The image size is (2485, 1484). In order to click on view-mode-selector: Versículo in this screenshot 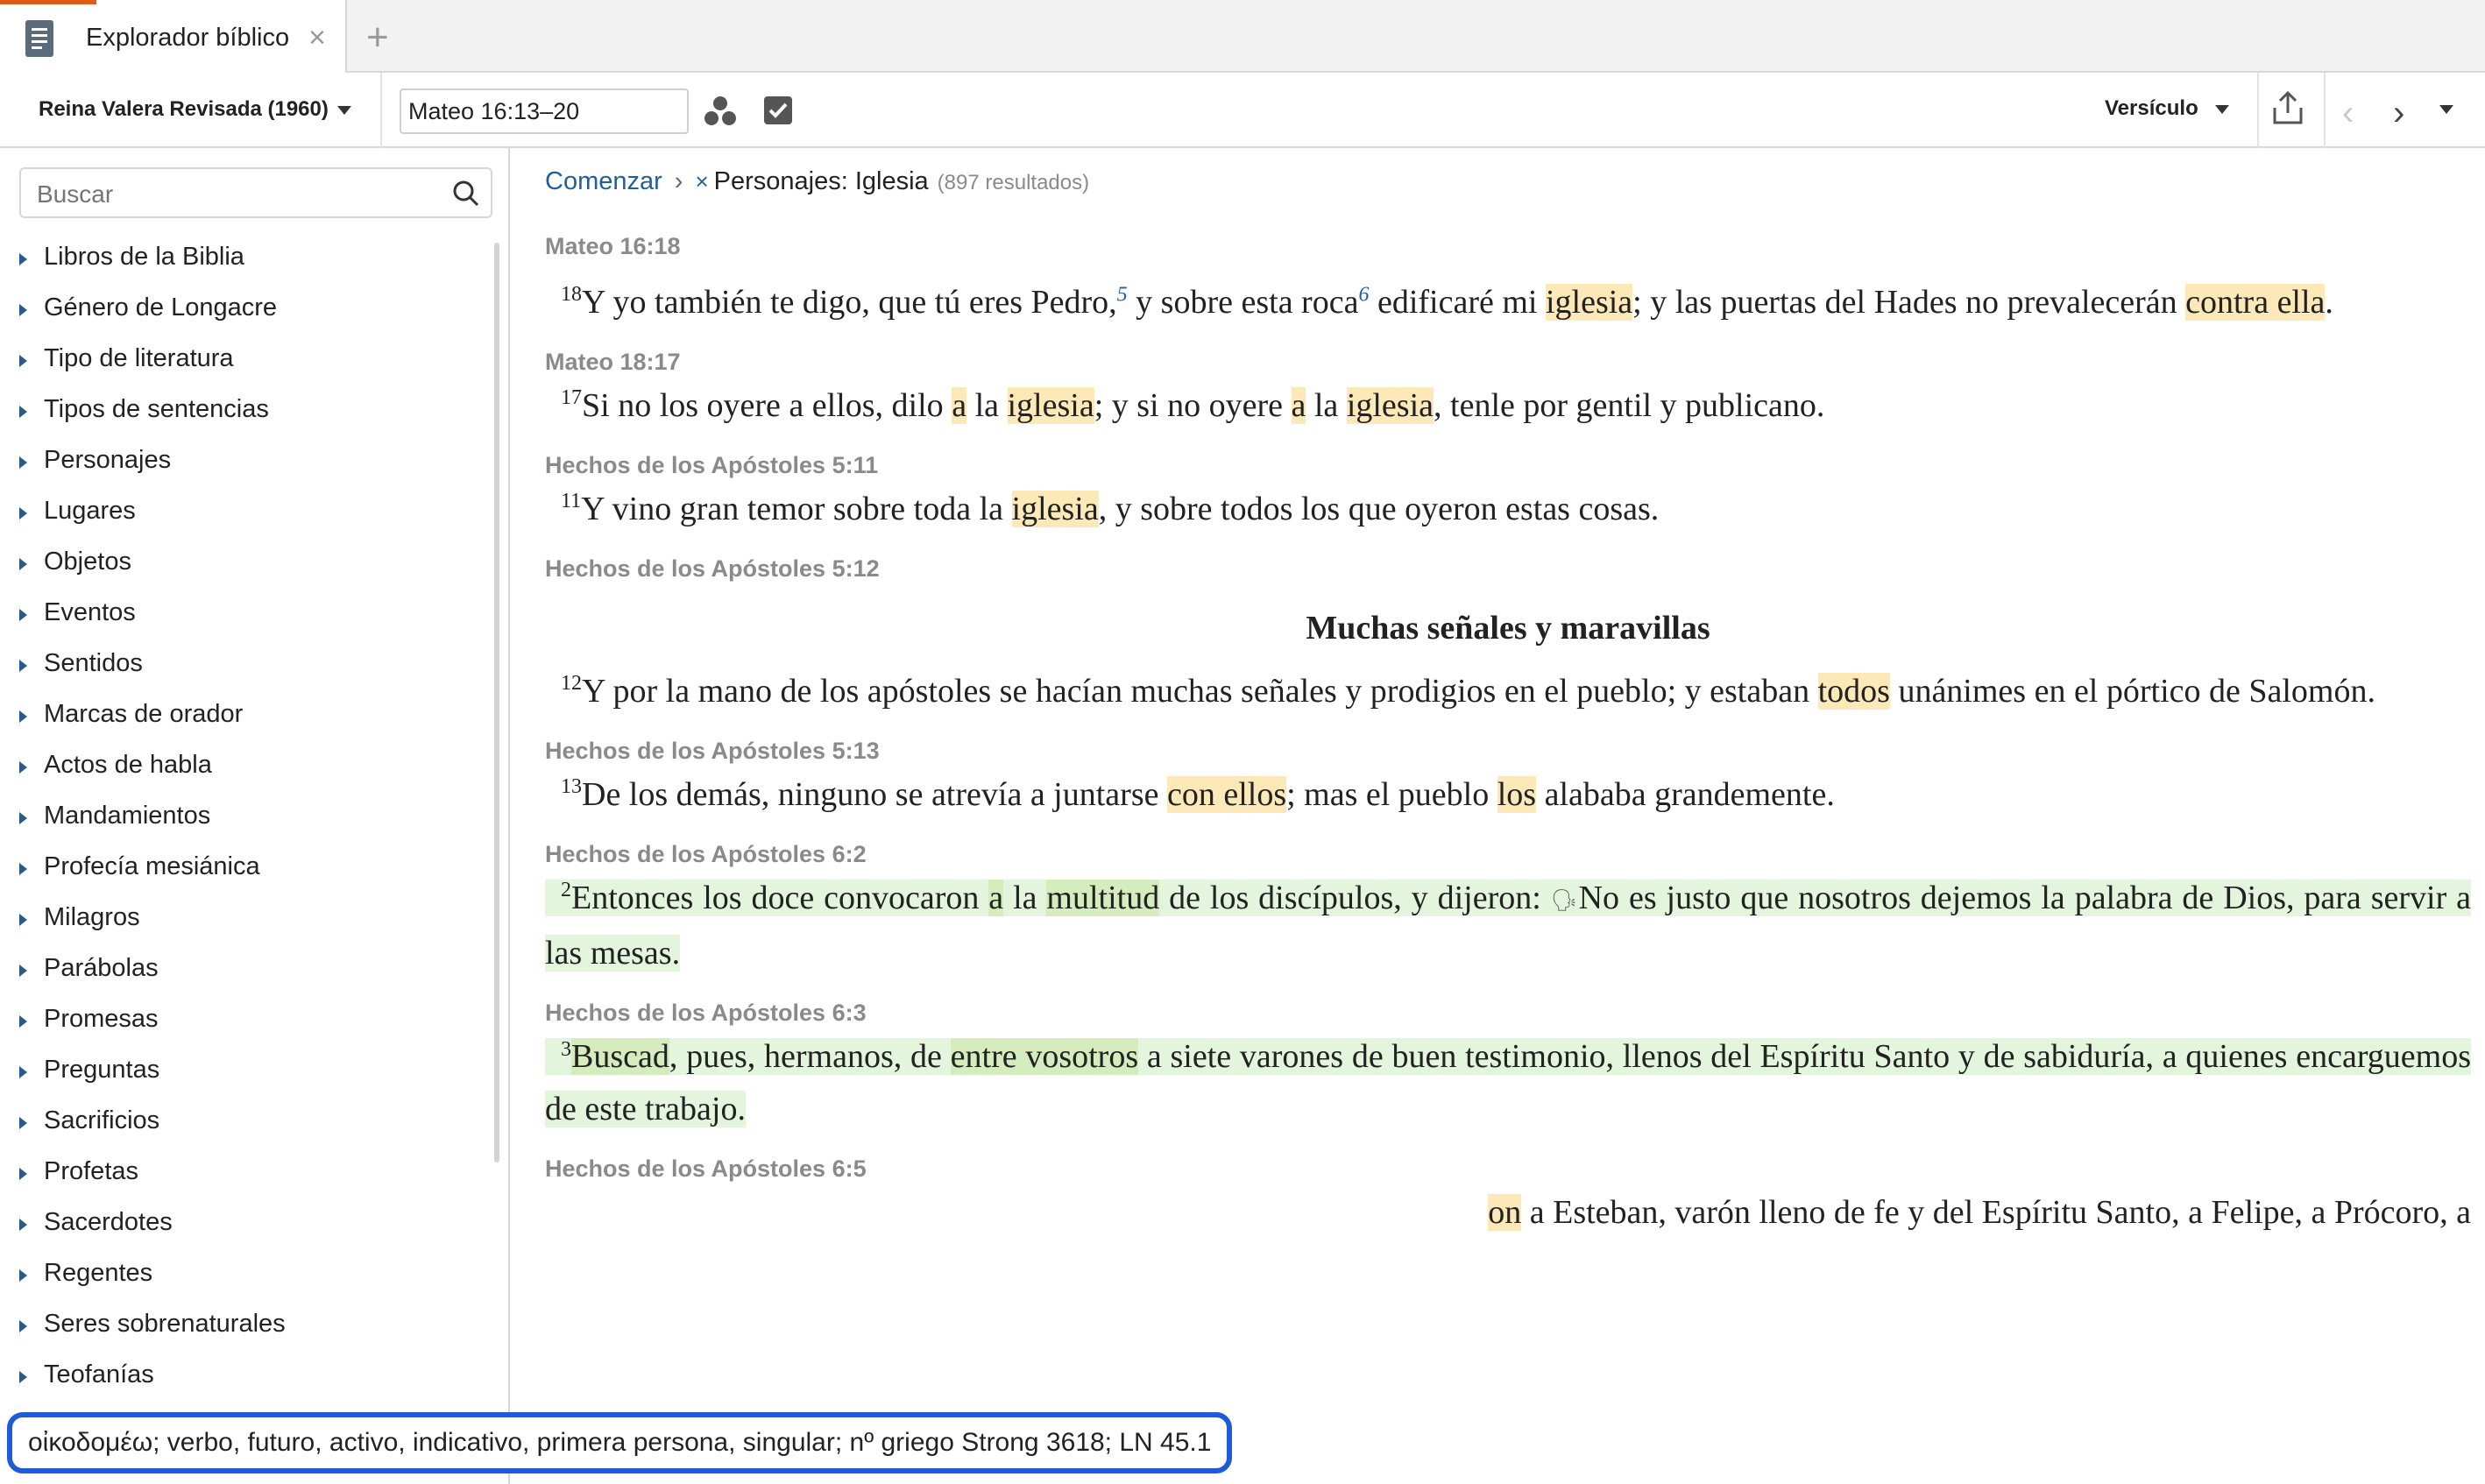, I will do `click(2151, 108)`.